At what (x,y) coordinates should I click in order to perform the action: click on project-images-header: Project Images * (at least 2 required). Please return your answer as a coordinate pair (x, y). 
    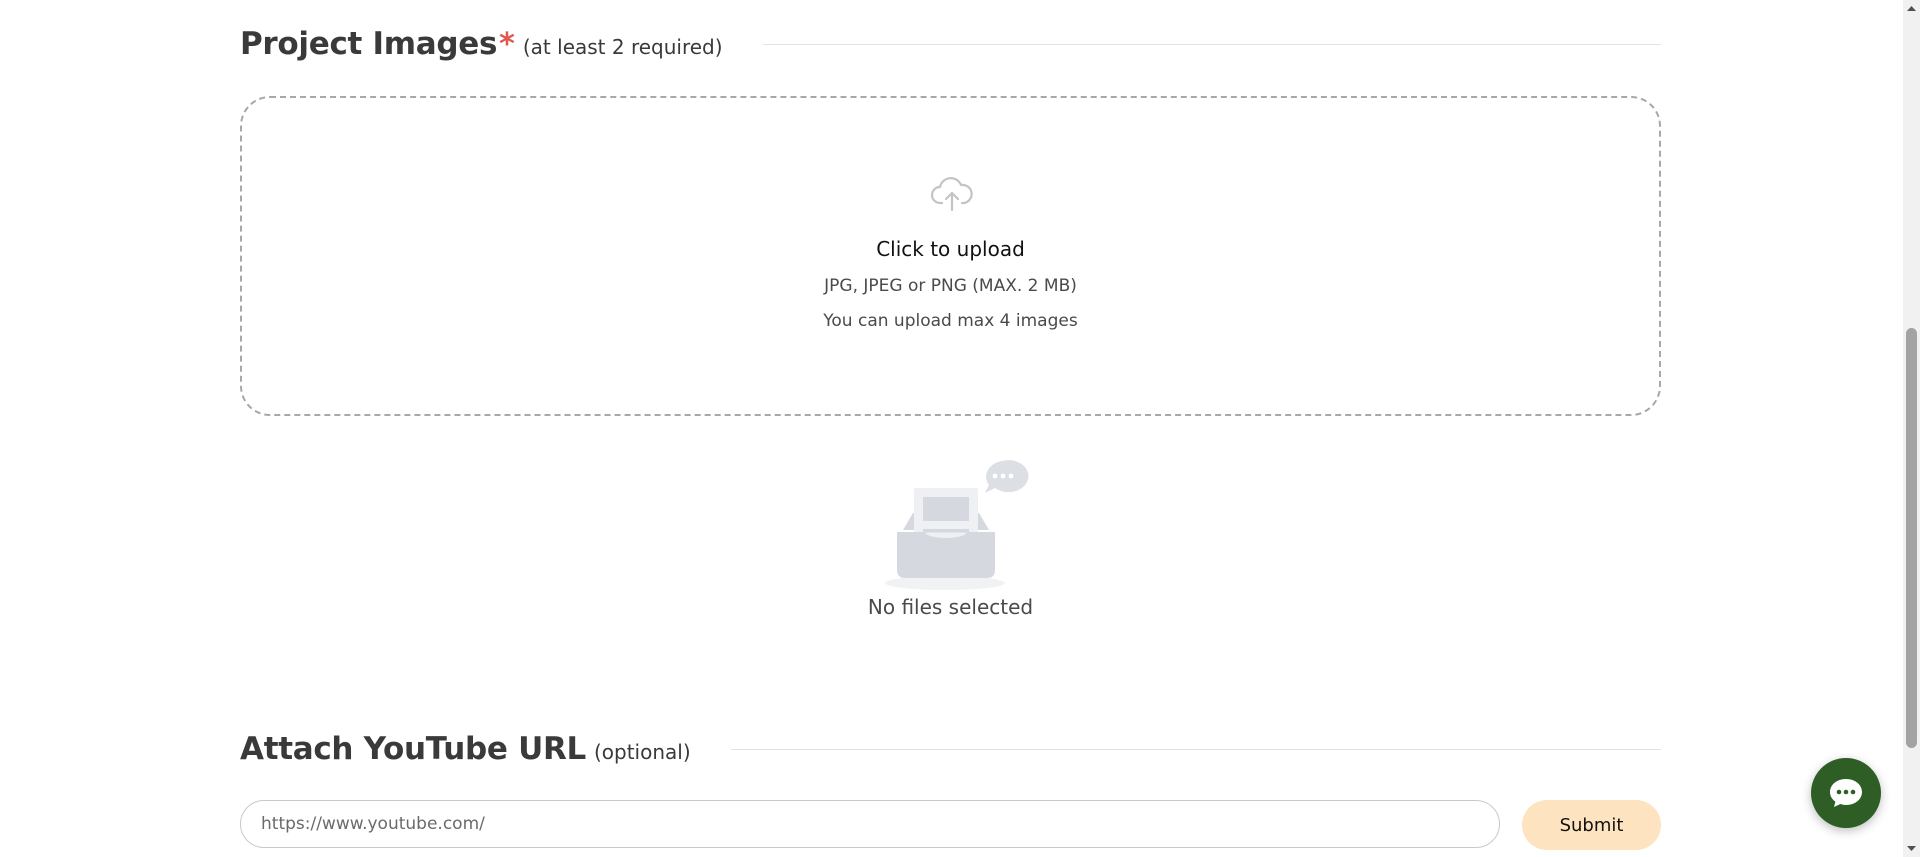
    Looking at the image, I should click on (950, 44).